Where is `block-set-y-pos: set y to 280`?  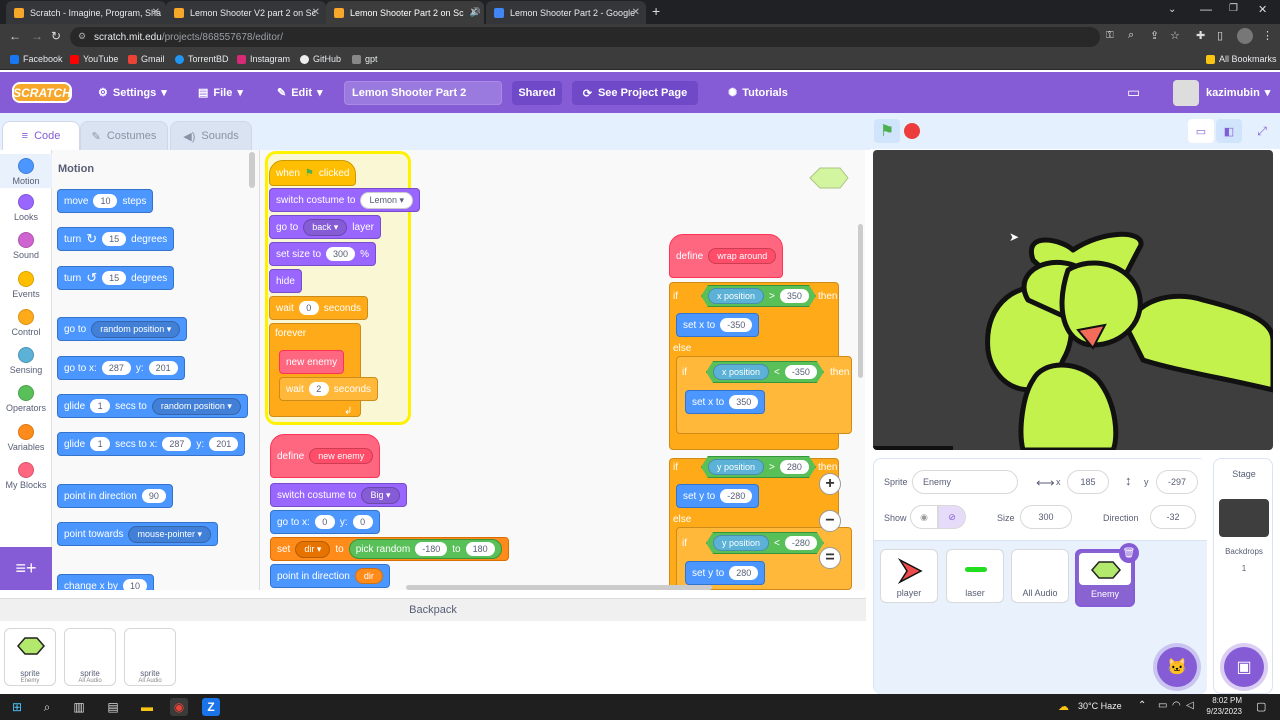 block-set-y-pos: set y to 280 is located at coordinates (725, 573).